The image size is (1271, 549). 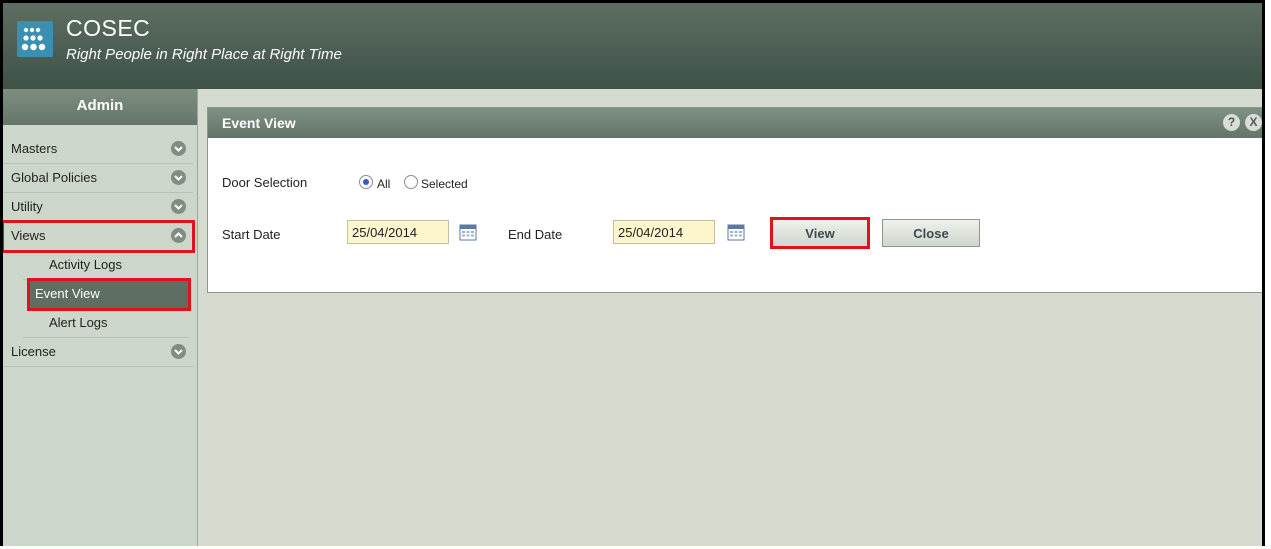 What do you see at coordinates (100, 107) in the screenshot?
I see `sidebar-title: Admin` at bounding box center [100, 107].